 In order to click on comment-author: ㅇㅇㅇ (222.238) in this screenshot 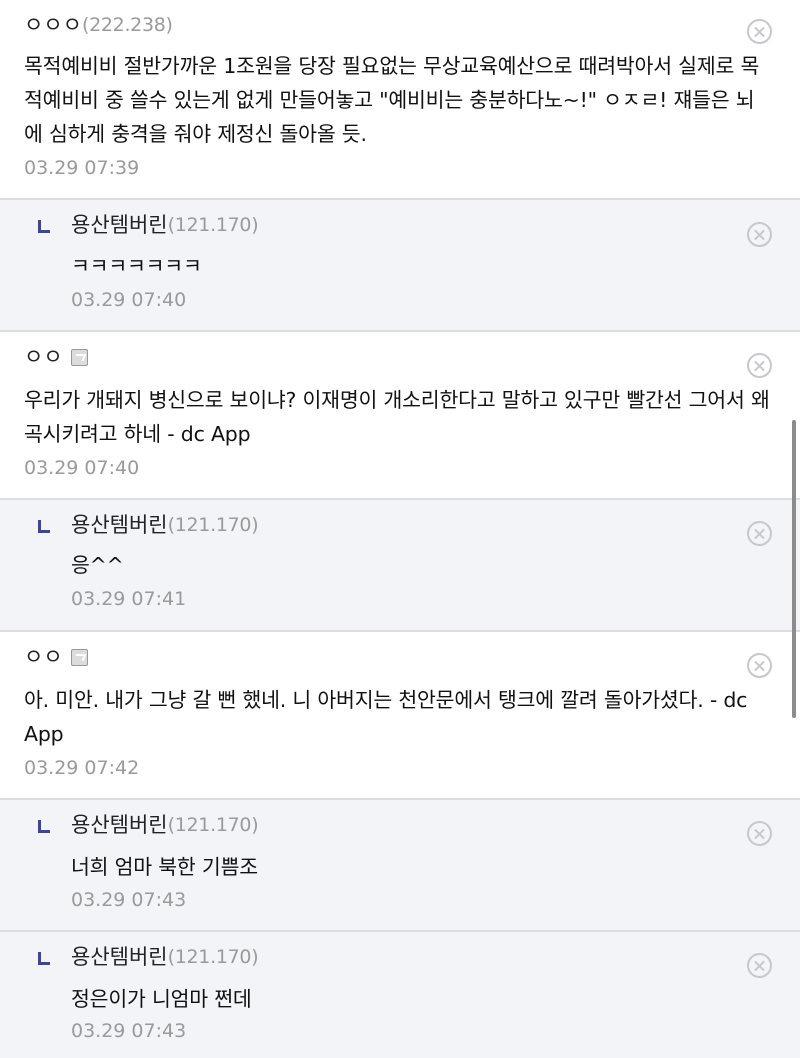, I will do `click(98, 25)`.